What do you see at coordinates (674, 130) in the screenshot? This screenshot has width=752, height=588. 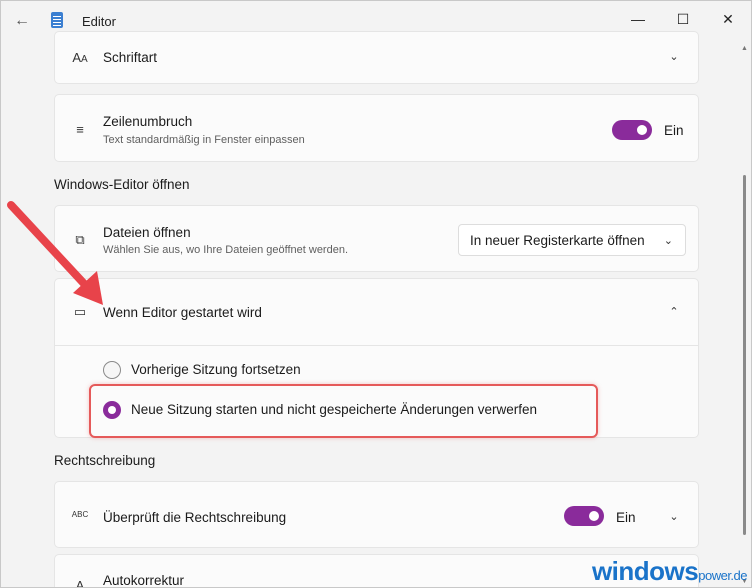 I see `word-wrap-toggle-label: Ein` at bounding box center [674, 130].